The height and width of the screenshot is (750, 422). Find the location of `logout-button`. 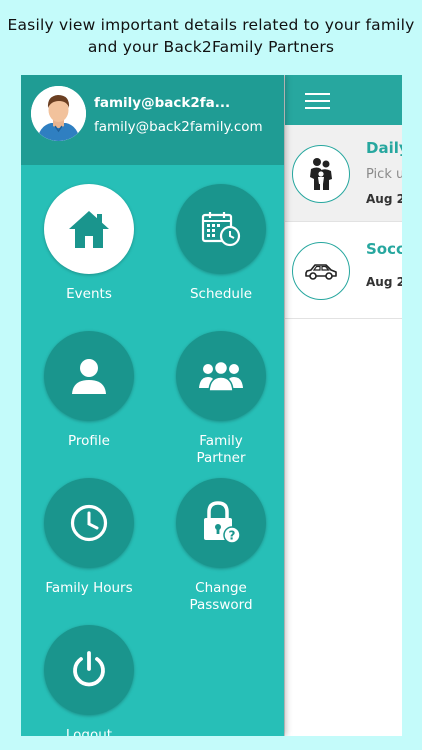

logout-button is located at coordinates (89, 670).